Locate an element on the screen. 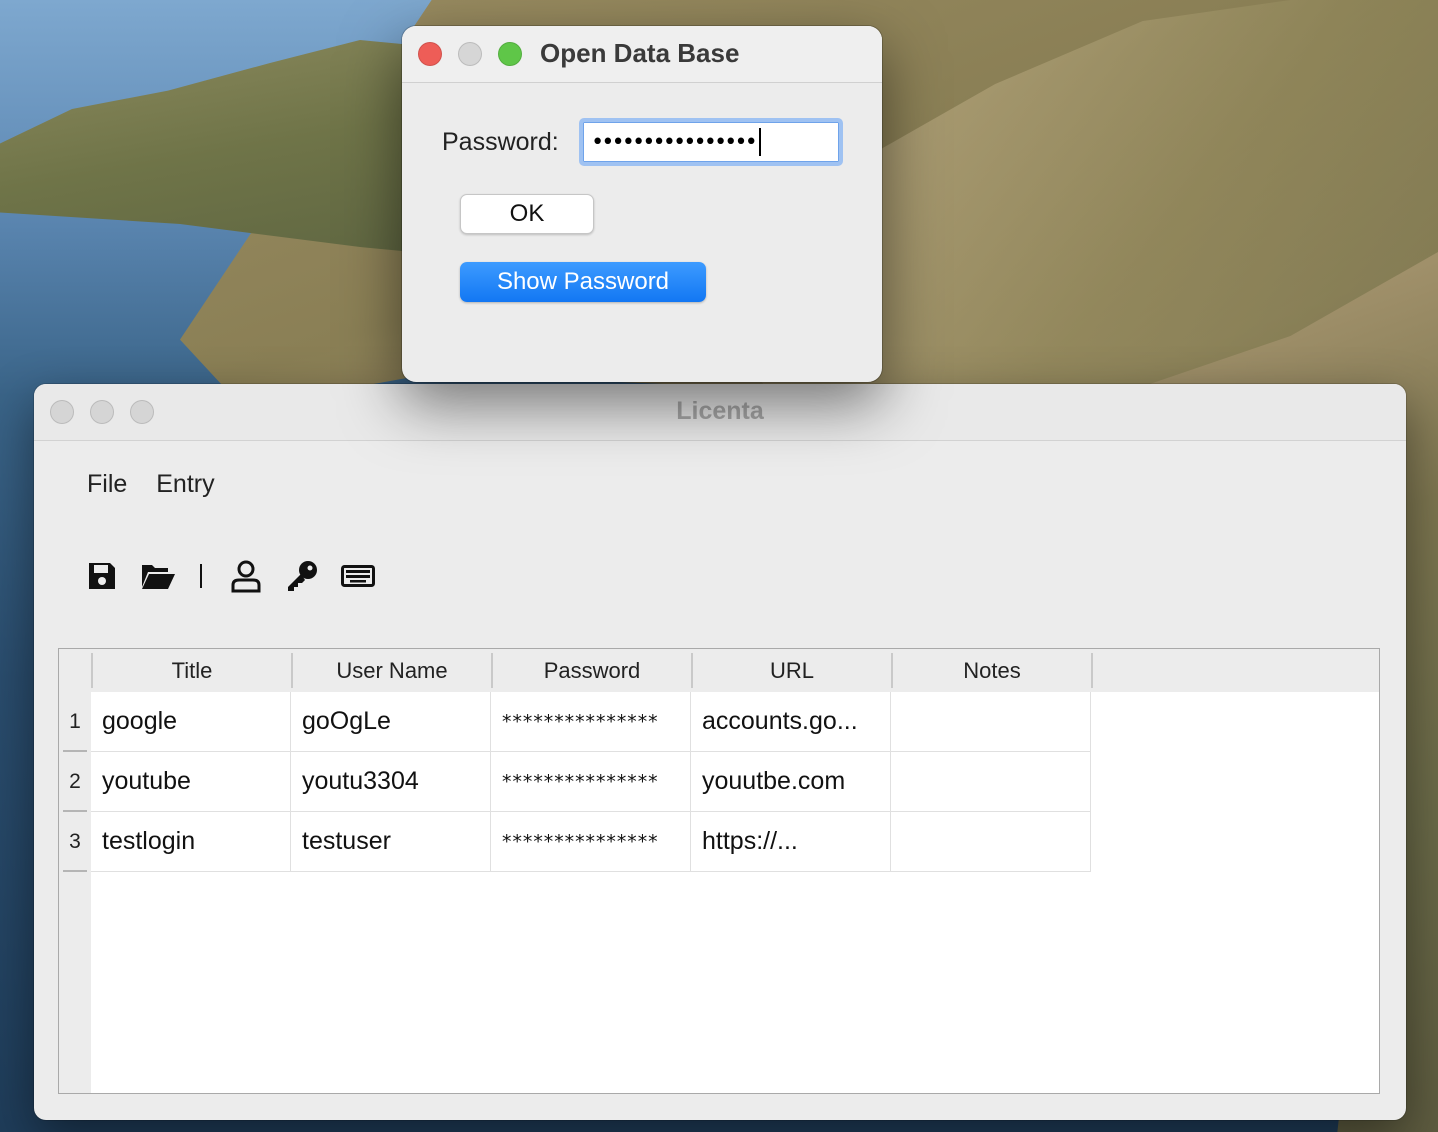 The width and height of the screenshot is (1438, 1132). table-header: Title User Name Password URL Notes is located at coordinates (719, 670).